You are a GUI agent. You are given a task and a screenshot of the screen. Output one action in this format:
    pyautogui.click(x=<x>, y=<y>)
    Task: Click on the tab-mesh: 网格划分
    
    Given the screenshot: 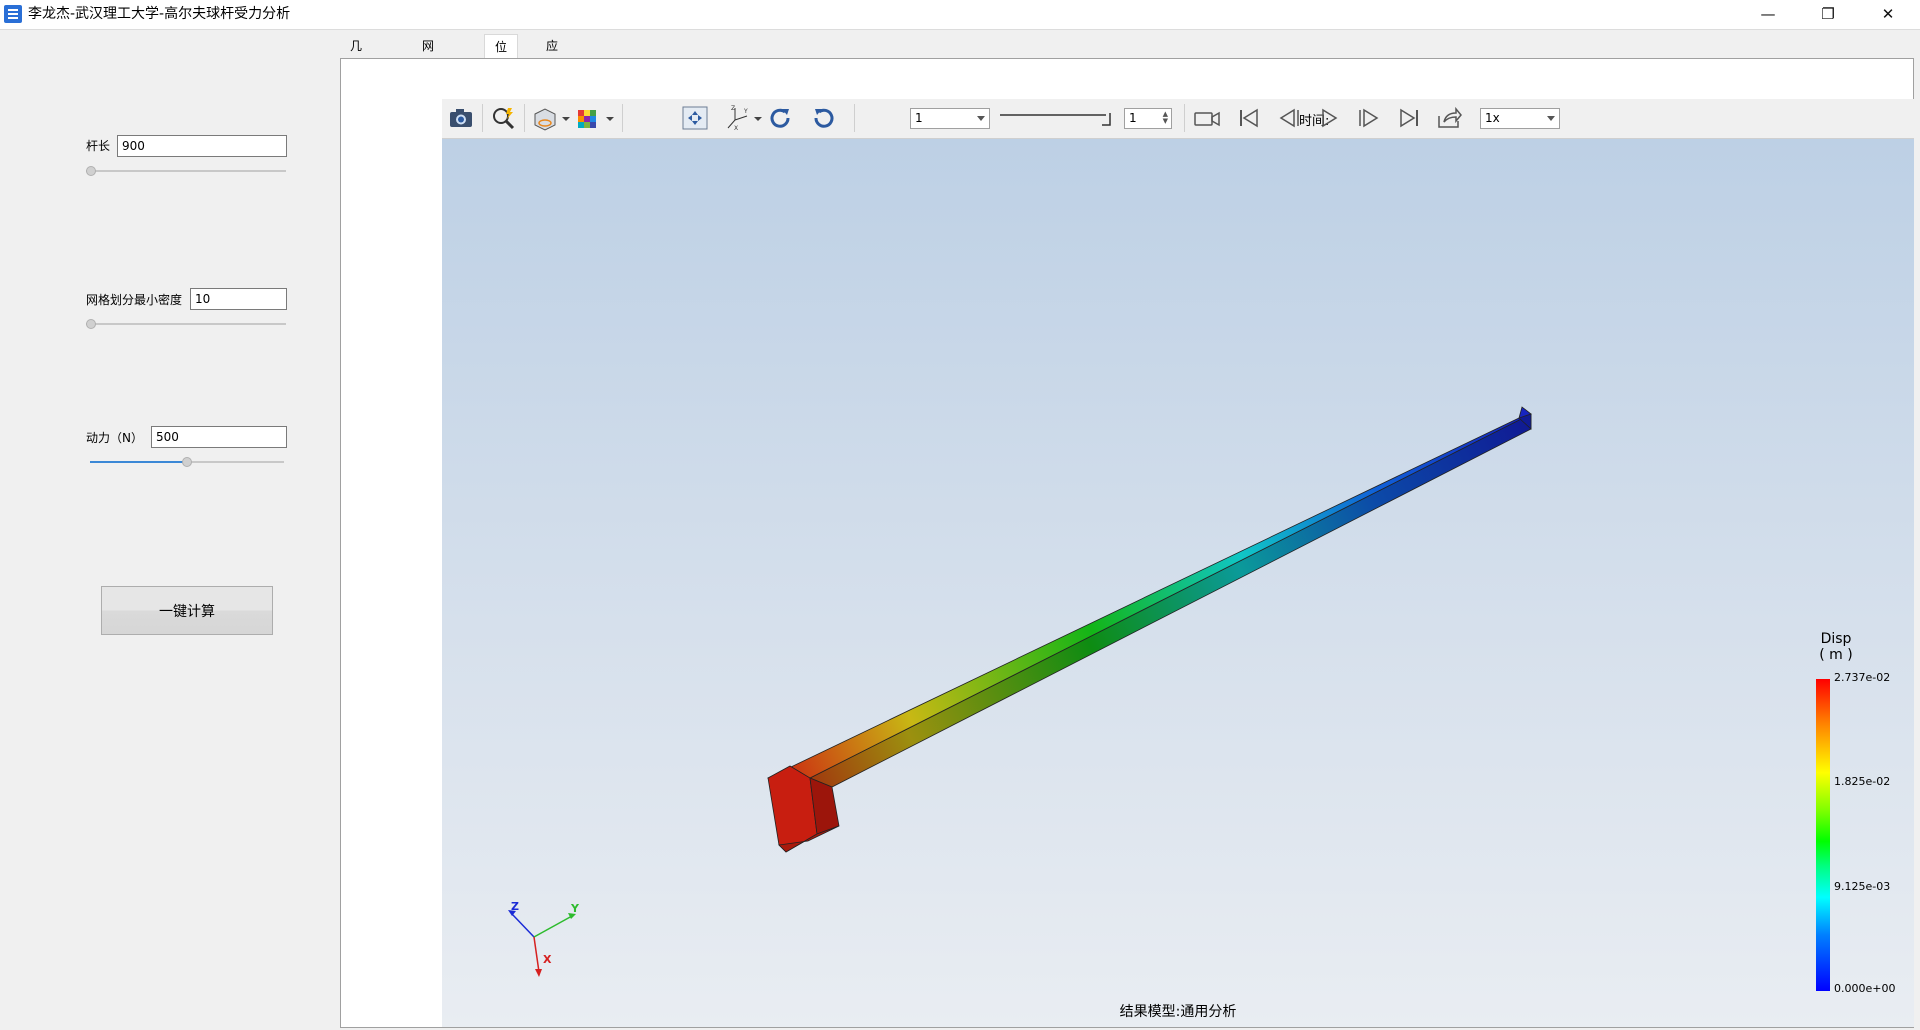 What is the action you would take?
    pyautogui.click(x=428, y=79)
    